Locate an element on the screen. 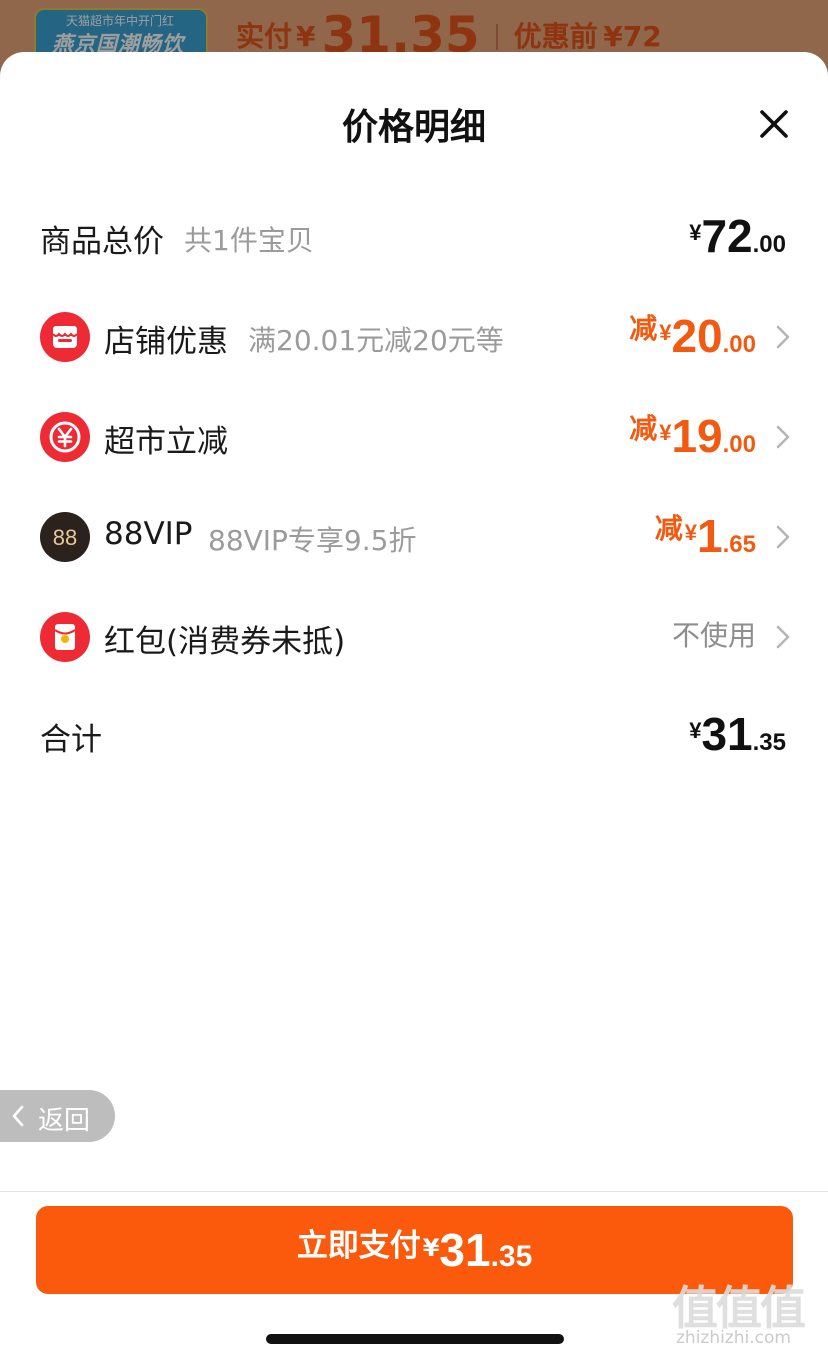 This screenshot has height=1360, width=828. row-88vip-discount: 88 88VIP 88VIP专享9.5折 减¥1.65 is located at coordinates (414, 536).